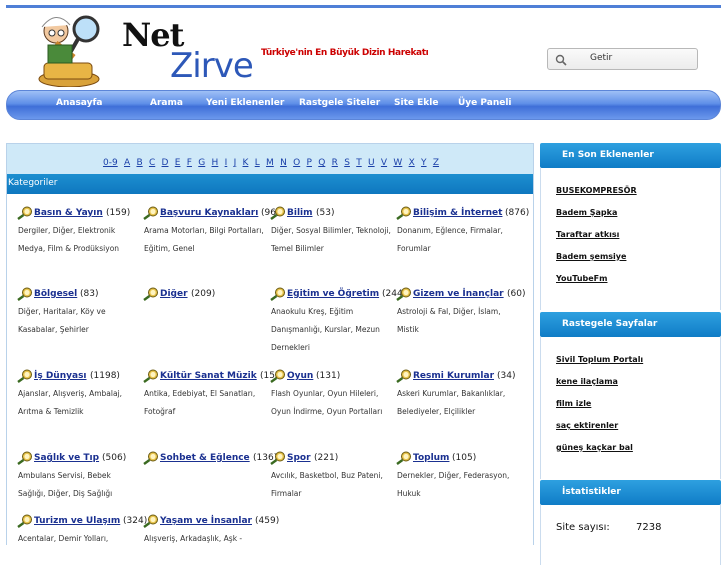 The width and height of the screenshot is (727, 565). I want to click on category-link: Basın & Yayın, so click(68, 213).